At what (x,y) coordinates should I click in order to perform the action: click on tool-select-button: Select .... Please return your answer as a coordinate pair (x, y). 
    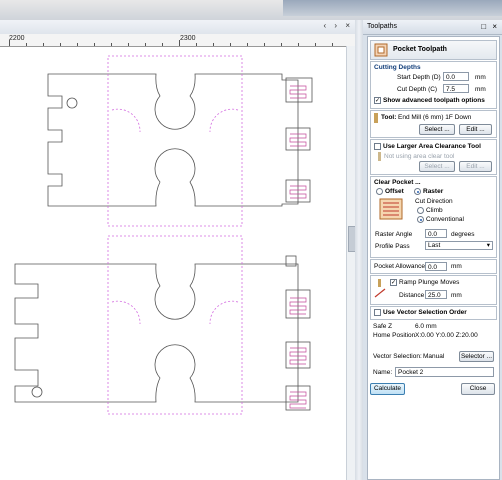
    Looking at the image, I should click on (437, 129).